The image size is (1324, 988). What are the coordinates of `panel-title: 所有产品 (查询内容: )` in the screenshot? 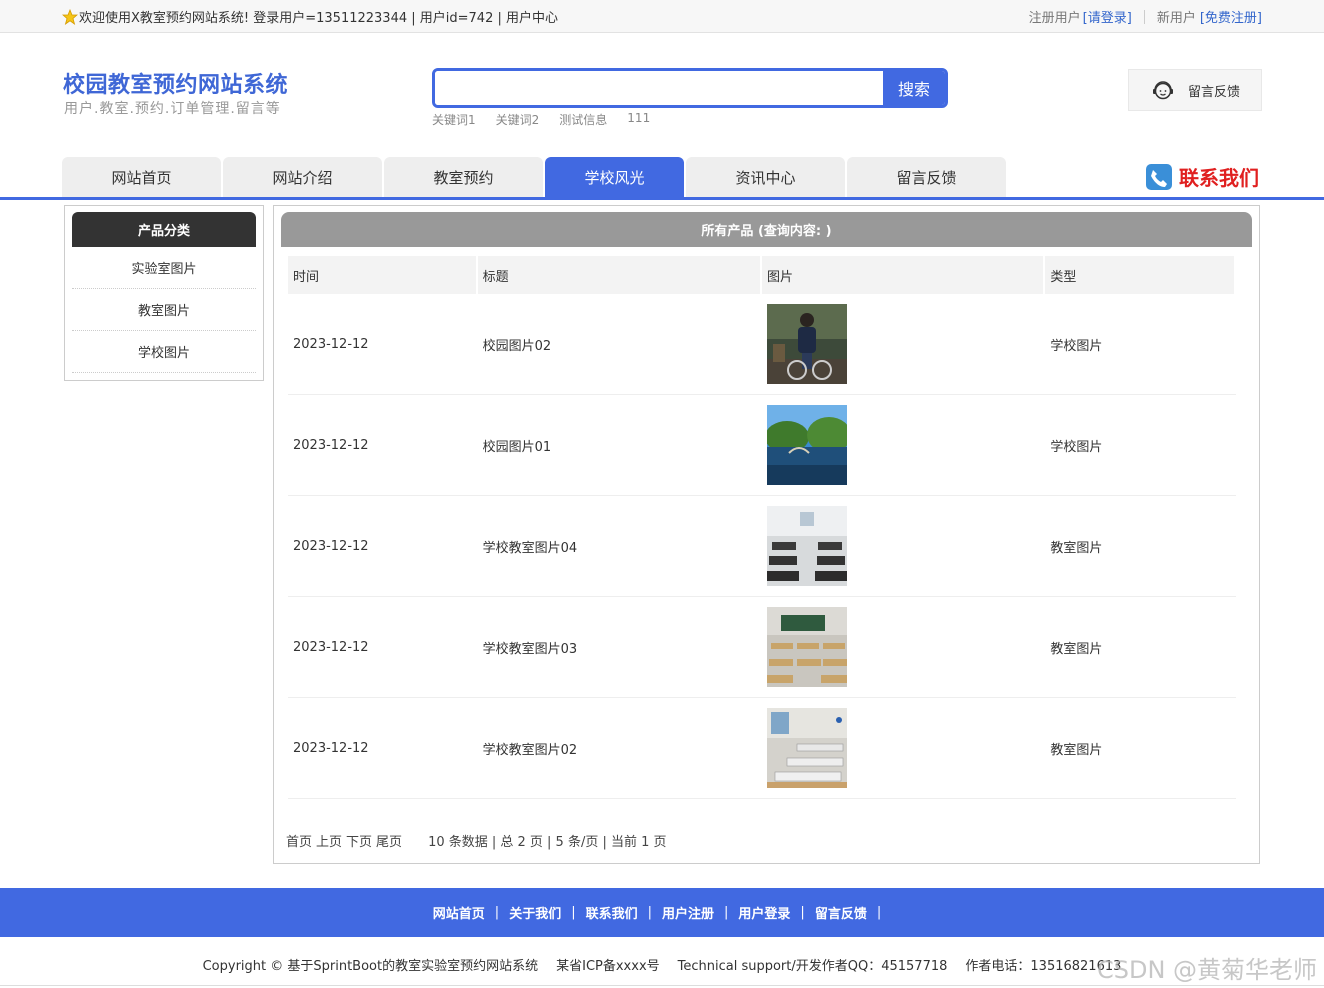 It's located at (766, 229).